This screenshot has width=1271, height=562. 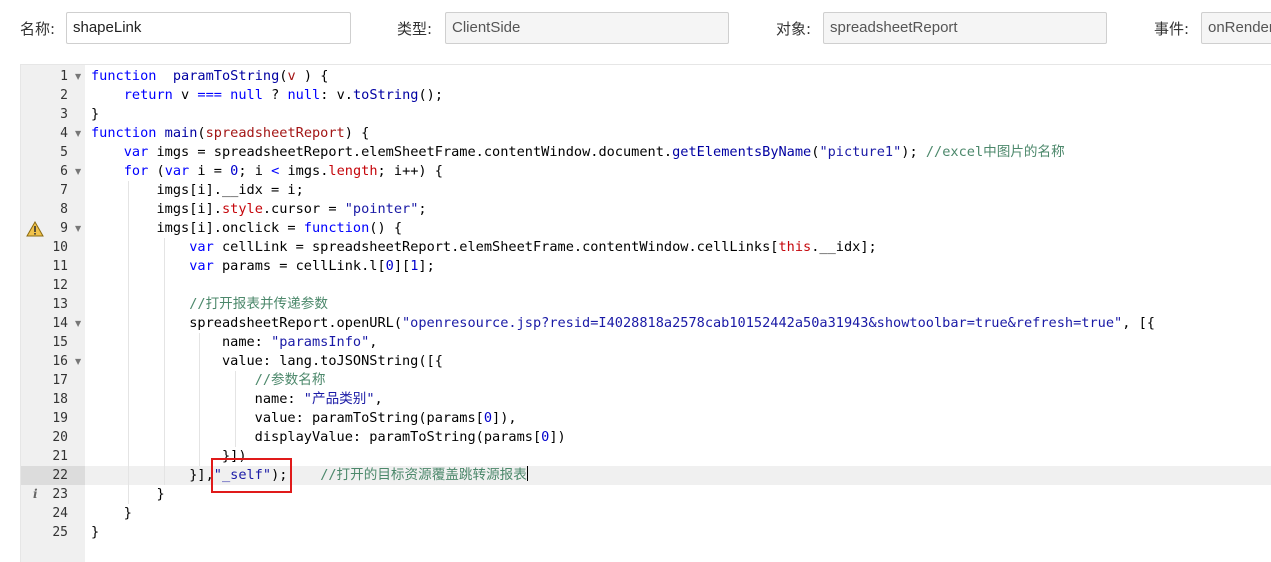 What do you see at coordinates (53, 285) in the screenshot?
I see `gutter-cell: 12` at bounding box center [53, 285].